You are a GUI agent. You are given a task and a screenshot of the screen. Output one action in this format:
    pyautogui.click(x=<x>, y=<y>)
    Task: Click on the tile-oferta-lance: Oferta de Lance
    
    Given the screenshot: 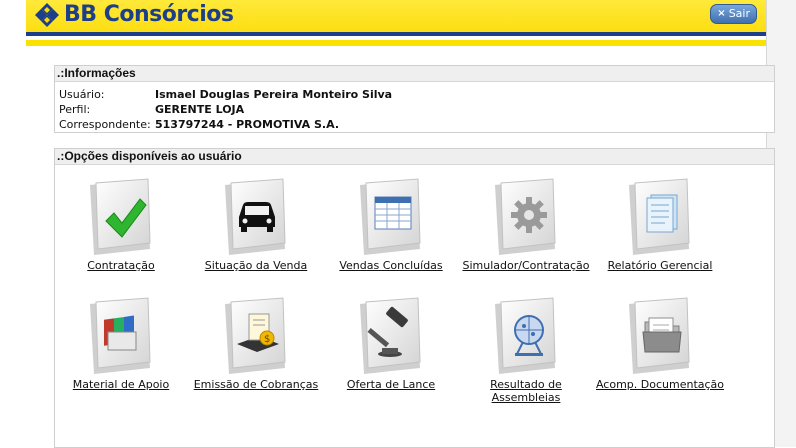 What is the action you would take?
    pyautogui.click(x=391, y=343)
    